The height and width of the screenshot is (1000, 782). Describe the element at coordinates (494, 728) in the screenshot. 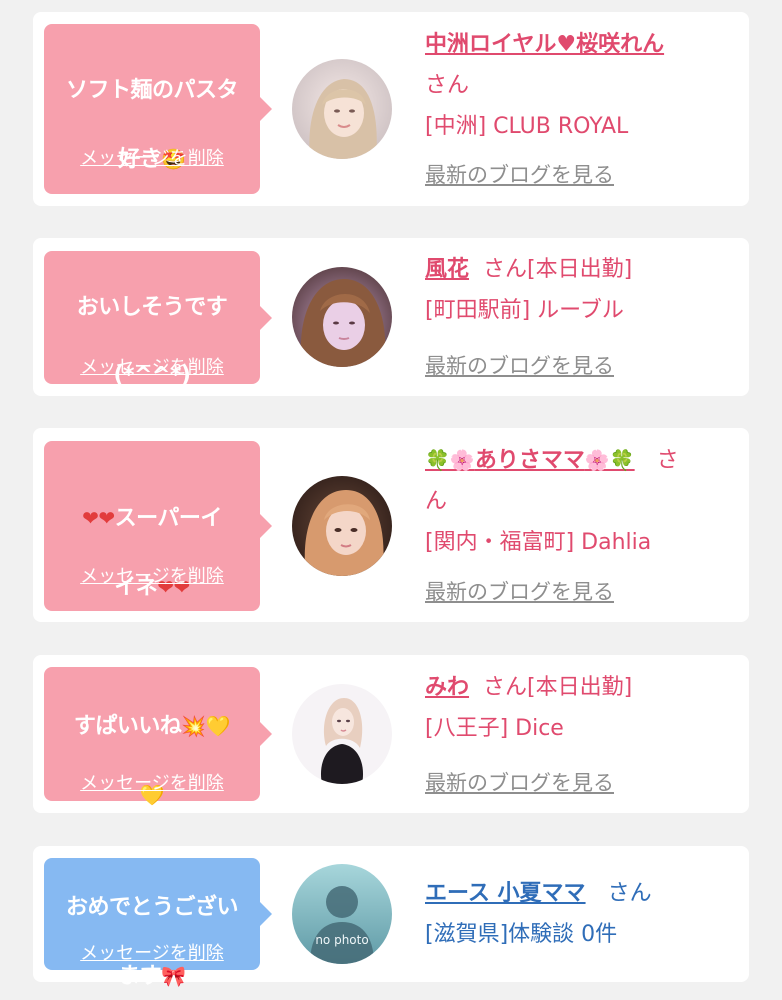

I see `shop-label: [八王子] Dice` at that location.